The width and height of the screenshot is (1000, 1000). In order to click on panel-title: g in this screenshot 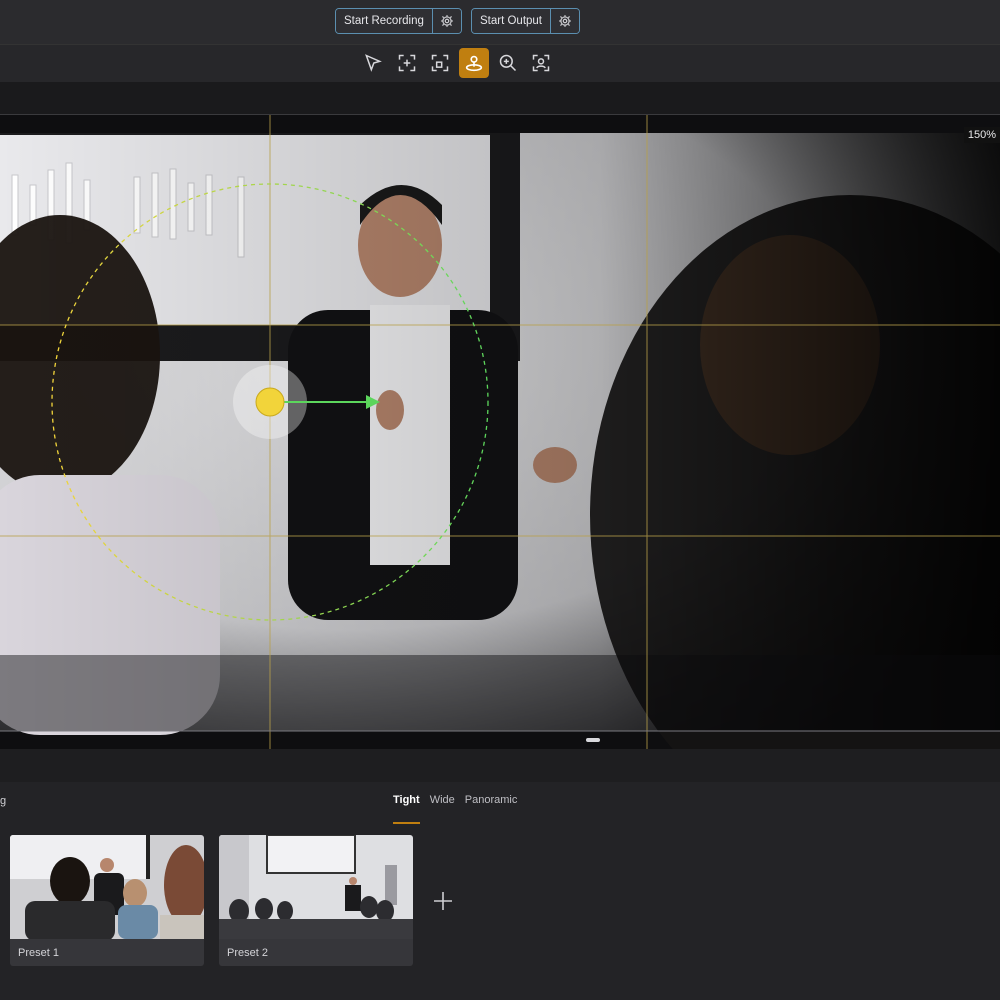, I will do `click(3, 801)`.